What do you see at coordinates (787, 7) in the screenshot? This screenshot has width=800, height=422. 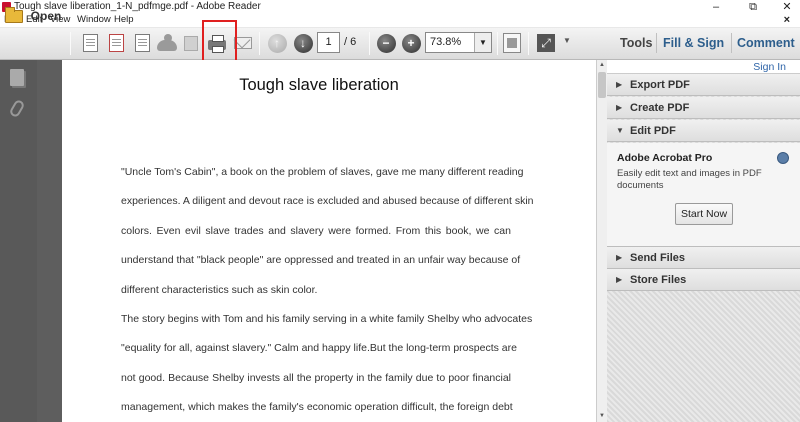 I see `close-button: ✕` at bounding box center [787, 7].